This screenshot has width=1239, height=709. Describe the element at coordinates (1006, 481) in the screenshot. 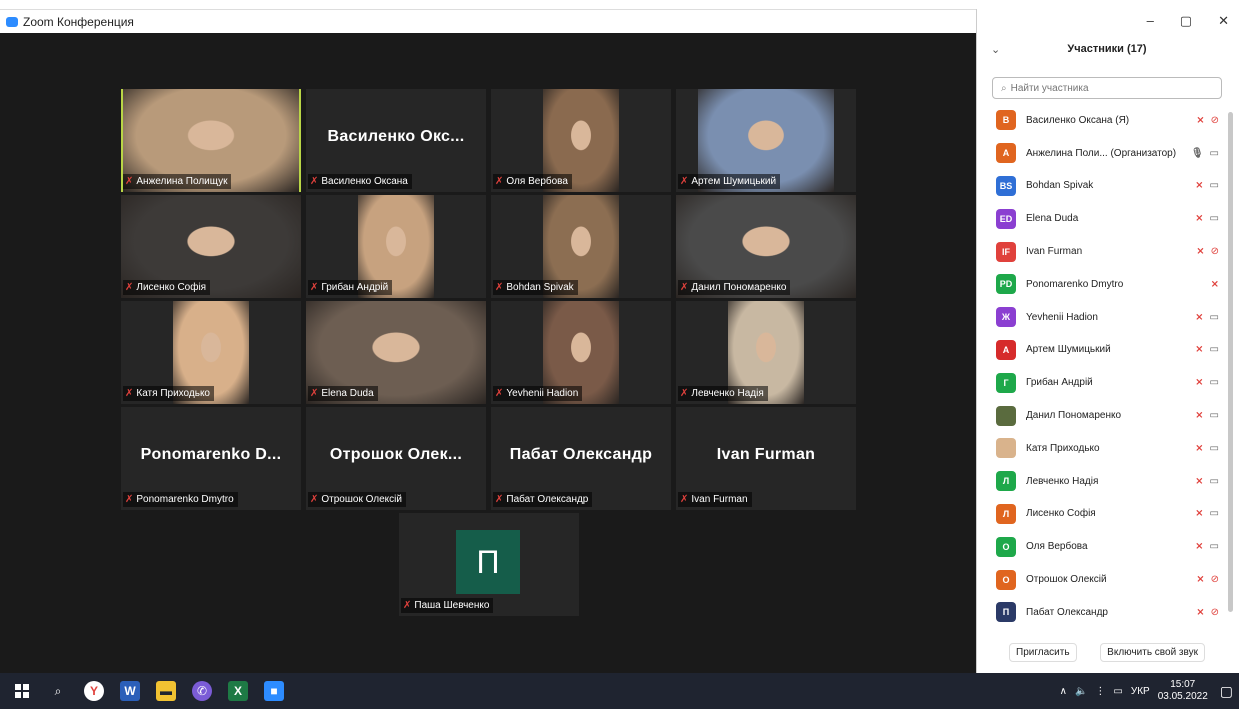

I see `avatar: Л` at that location.